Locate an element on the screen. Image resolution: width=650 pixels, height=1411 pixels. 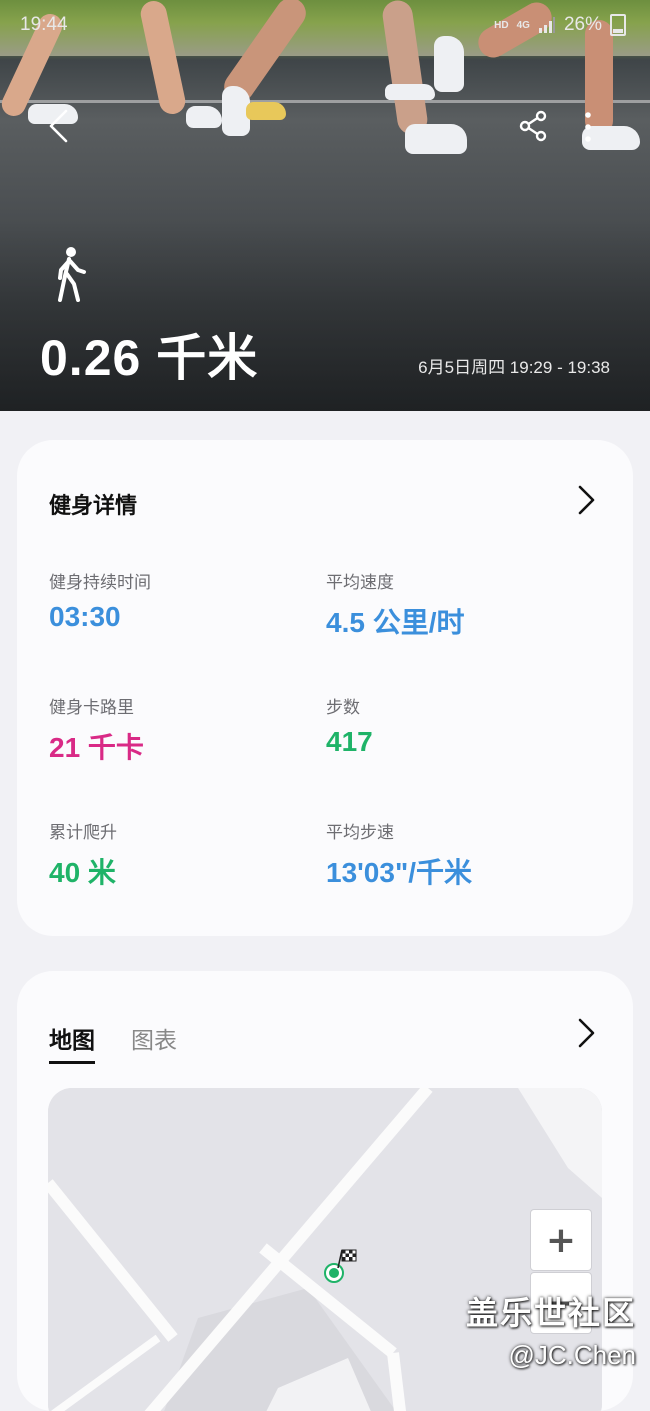
metric-duration: 健身持续时间 03:30 is located at coordinates (100, 600).